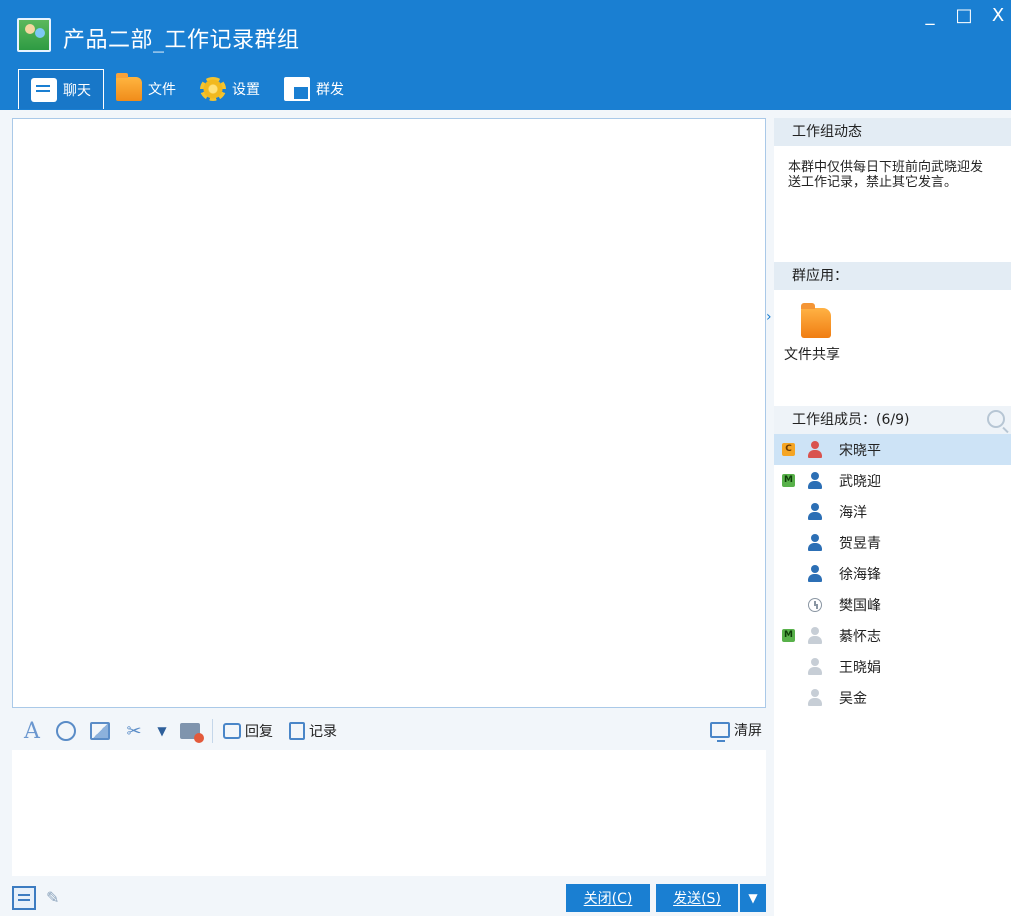  Describe the element at coordinates (297, 89) in the screenshot. I see `broadcast-icon` at that location.